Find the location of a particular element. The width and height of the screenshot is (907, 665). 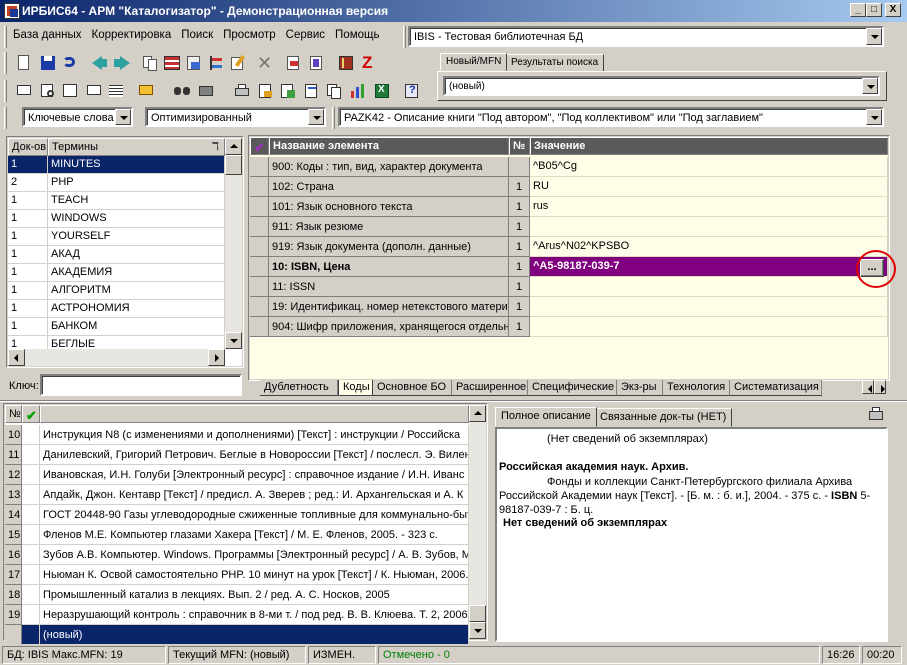

chat-icon is located at coordinates (24, 91).